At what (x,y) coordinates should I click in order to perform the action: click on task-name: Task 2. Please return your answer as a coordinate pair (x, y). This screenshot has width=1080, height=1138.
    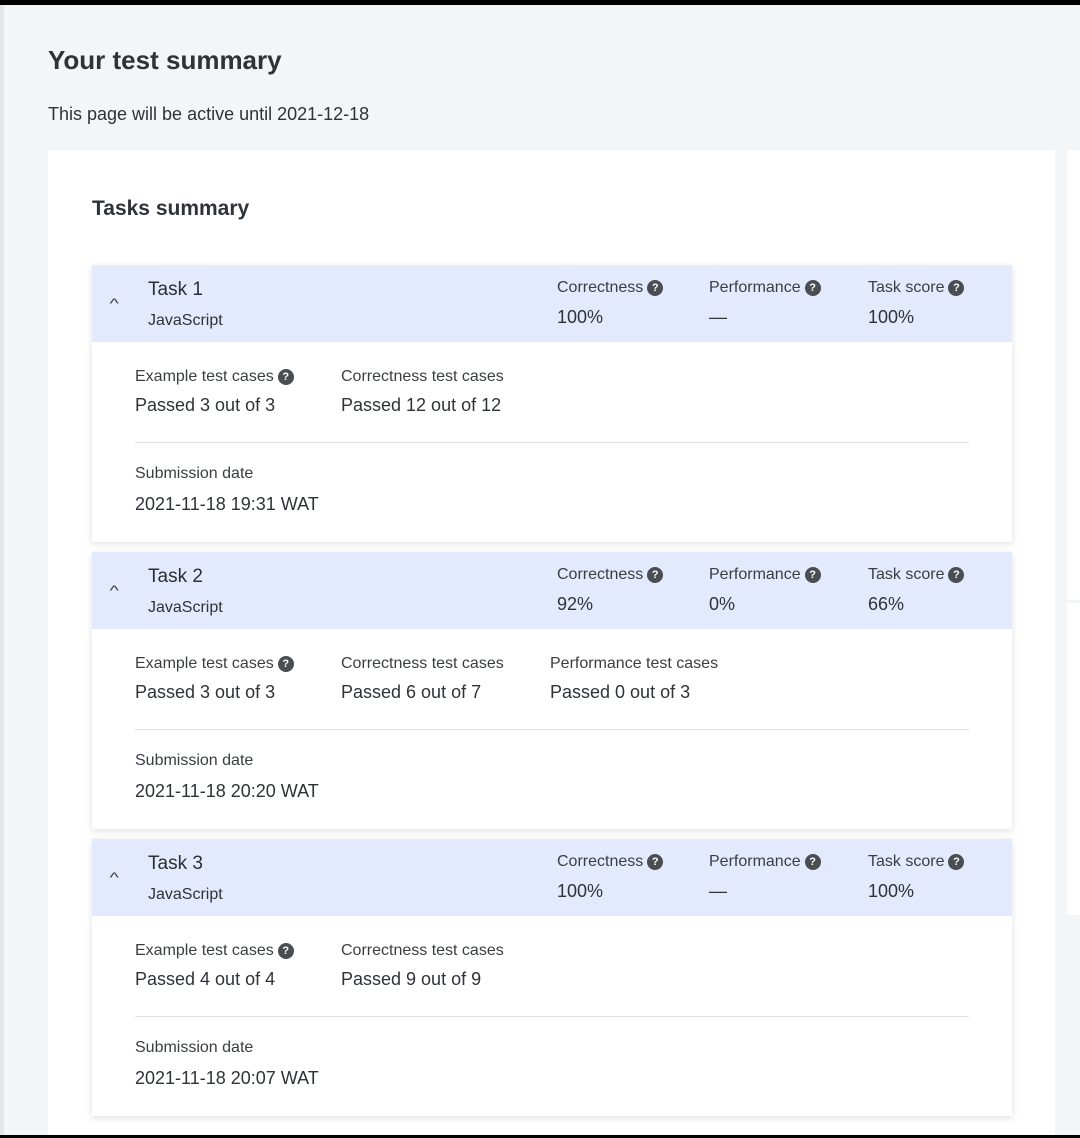
    Looking at the image, I should click on (175, 576).